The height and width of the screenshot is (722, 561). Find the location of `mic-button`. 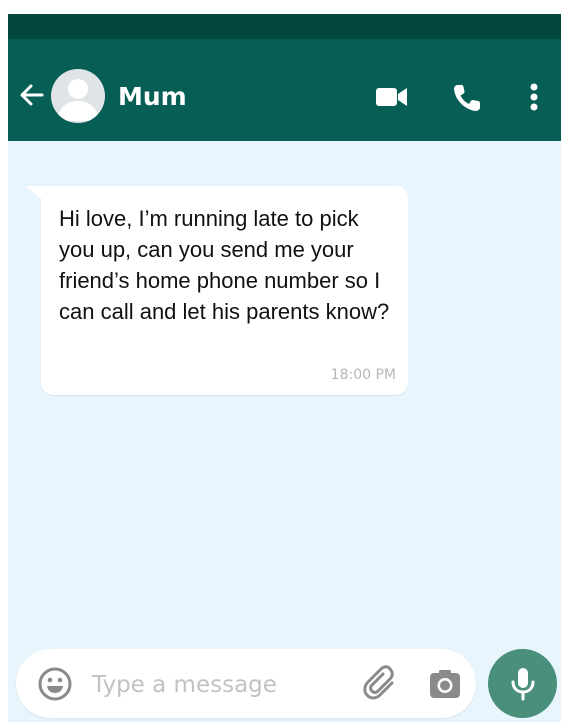

mic-button is located at coordinates (522, 683).